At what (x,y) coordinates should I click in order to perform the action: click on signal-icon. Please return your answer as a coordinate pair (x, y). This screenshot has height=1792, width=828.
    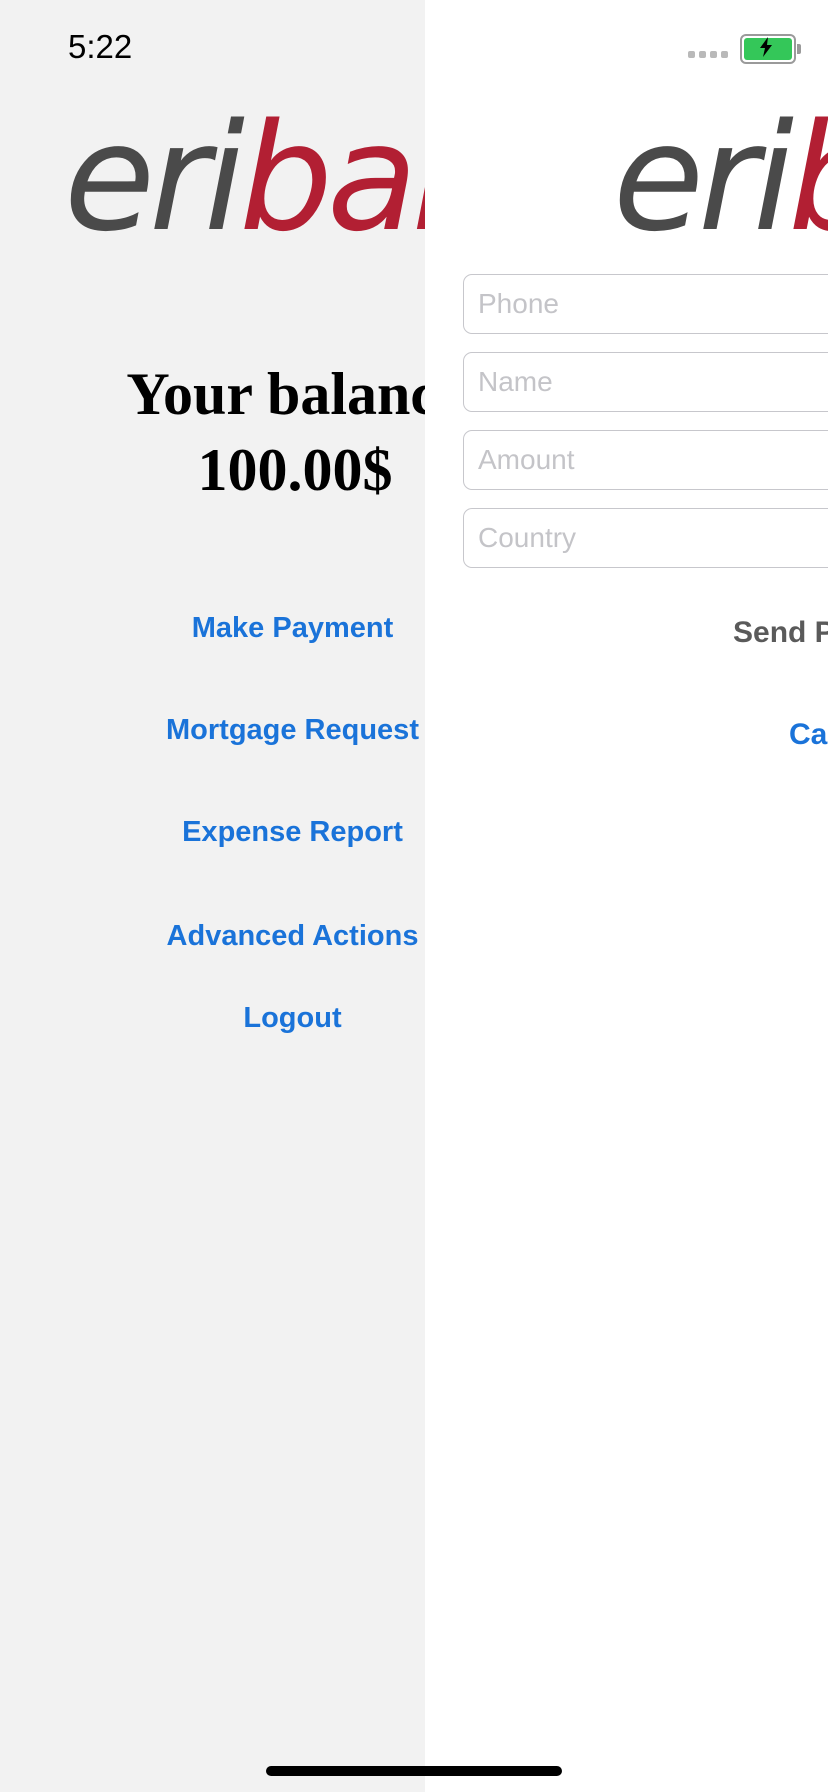
    Looking at the image, I should click on (708, 54).